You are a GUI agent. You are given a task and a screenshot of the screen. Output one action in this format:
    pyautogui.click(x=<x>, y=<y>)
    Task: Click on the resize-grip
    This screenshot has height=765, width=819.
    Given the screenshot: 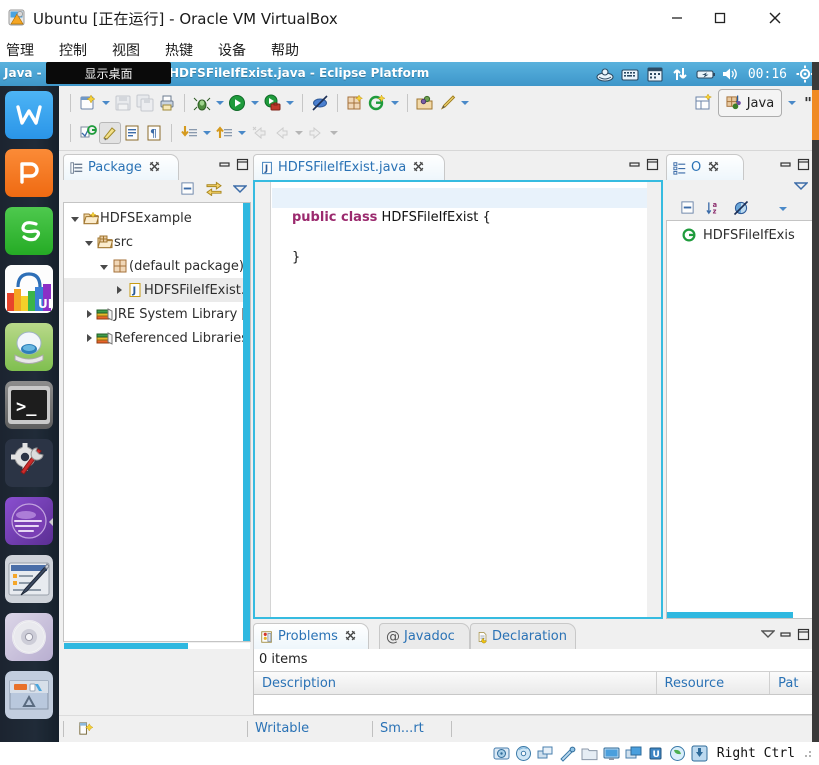 What is the action you would take?
    pyautogui.click(x=808, y=753)
    